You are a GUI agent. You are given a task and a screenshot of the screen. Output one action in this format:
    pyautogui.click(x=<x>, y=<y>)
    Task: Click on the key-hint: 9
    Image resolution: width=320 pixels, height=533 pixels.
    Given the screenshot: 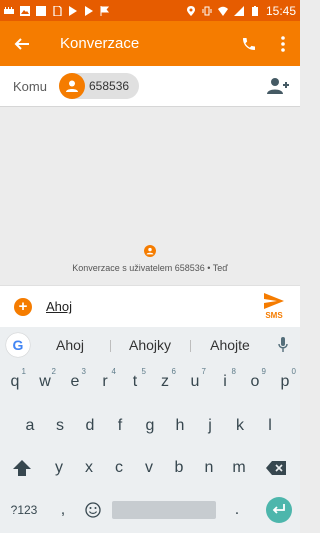 What is the action you would take?
    pyautogui.click(x=263, y=371)
    